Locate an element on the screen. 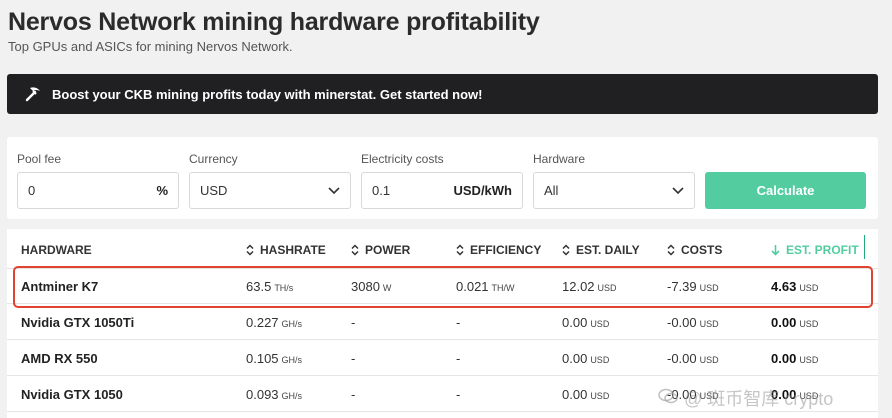  electricity-group: Electricity costs 0.1 USD/kWh is located at coordinates (442, 180).